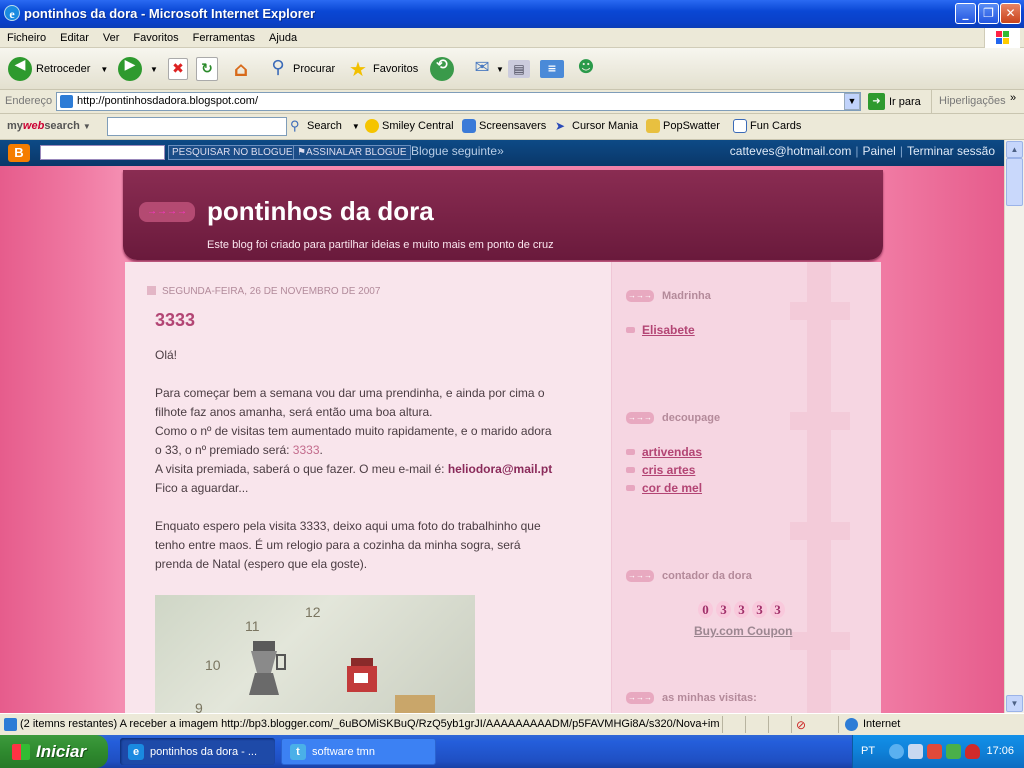 This screenshot has height=768, width=1024. What do you see at coordinates (1013, 98) in the screenshot?
I see `chevron-right-icon: »` at bounding box center [1013, 98].